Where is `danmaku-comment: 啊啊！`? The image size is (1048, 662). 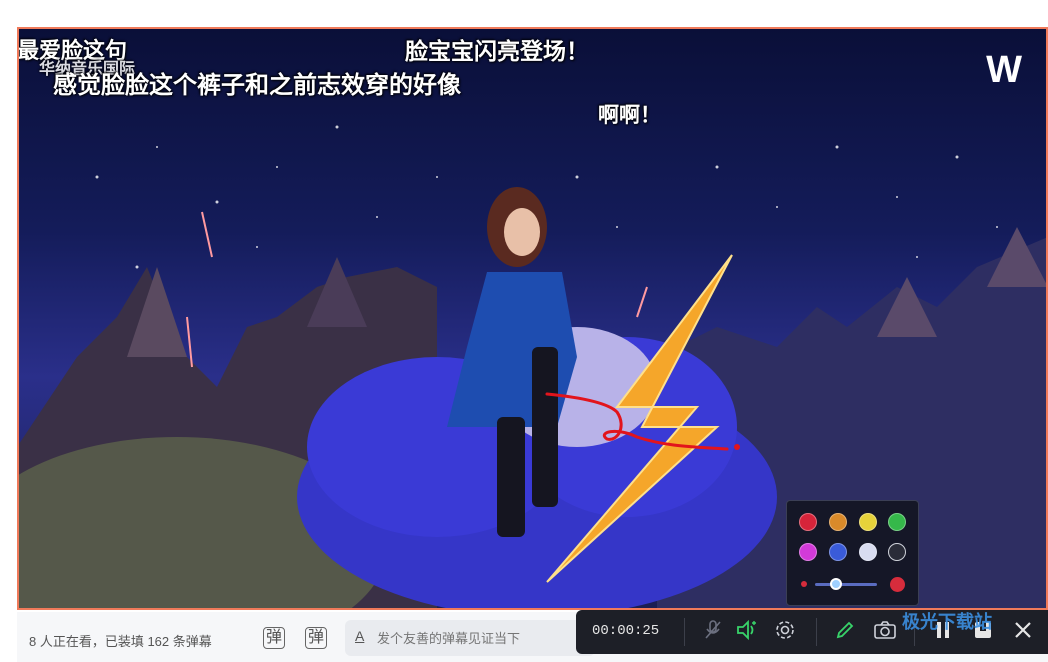 danmaku-comment: 啊啊！ is located at coordinates (629, 115).